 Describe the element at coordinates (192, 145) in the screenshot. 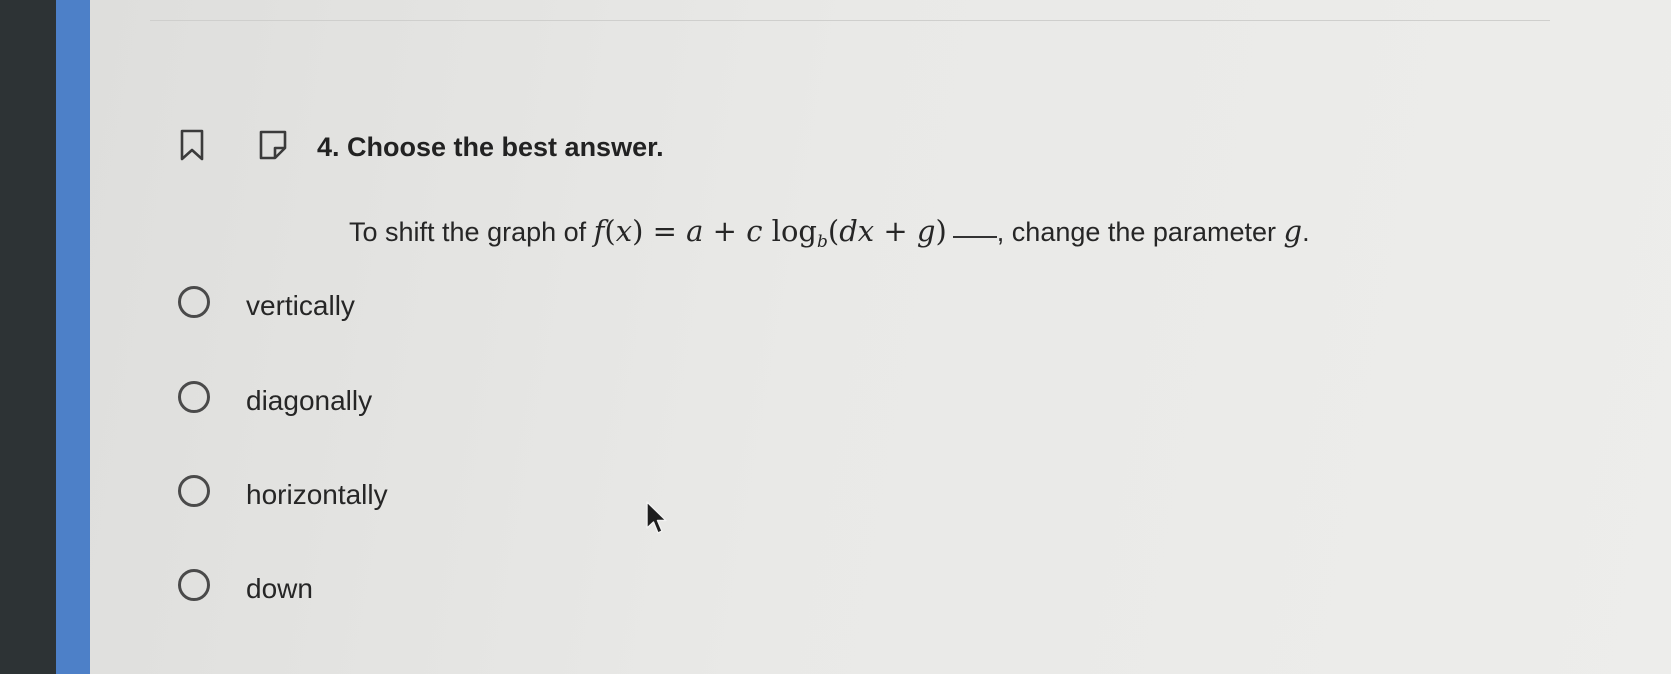

I see `bookmark-icon` at that location.